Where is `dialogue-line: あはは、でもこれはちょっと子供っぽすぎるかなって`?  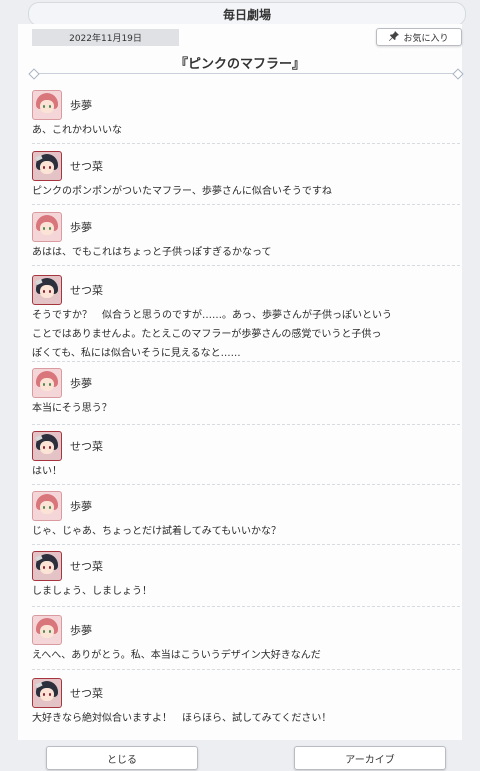 dialogue-line: あはは、でもこれはちょっと子供っぽすぎるかなって is located at coordinates (152, 252).